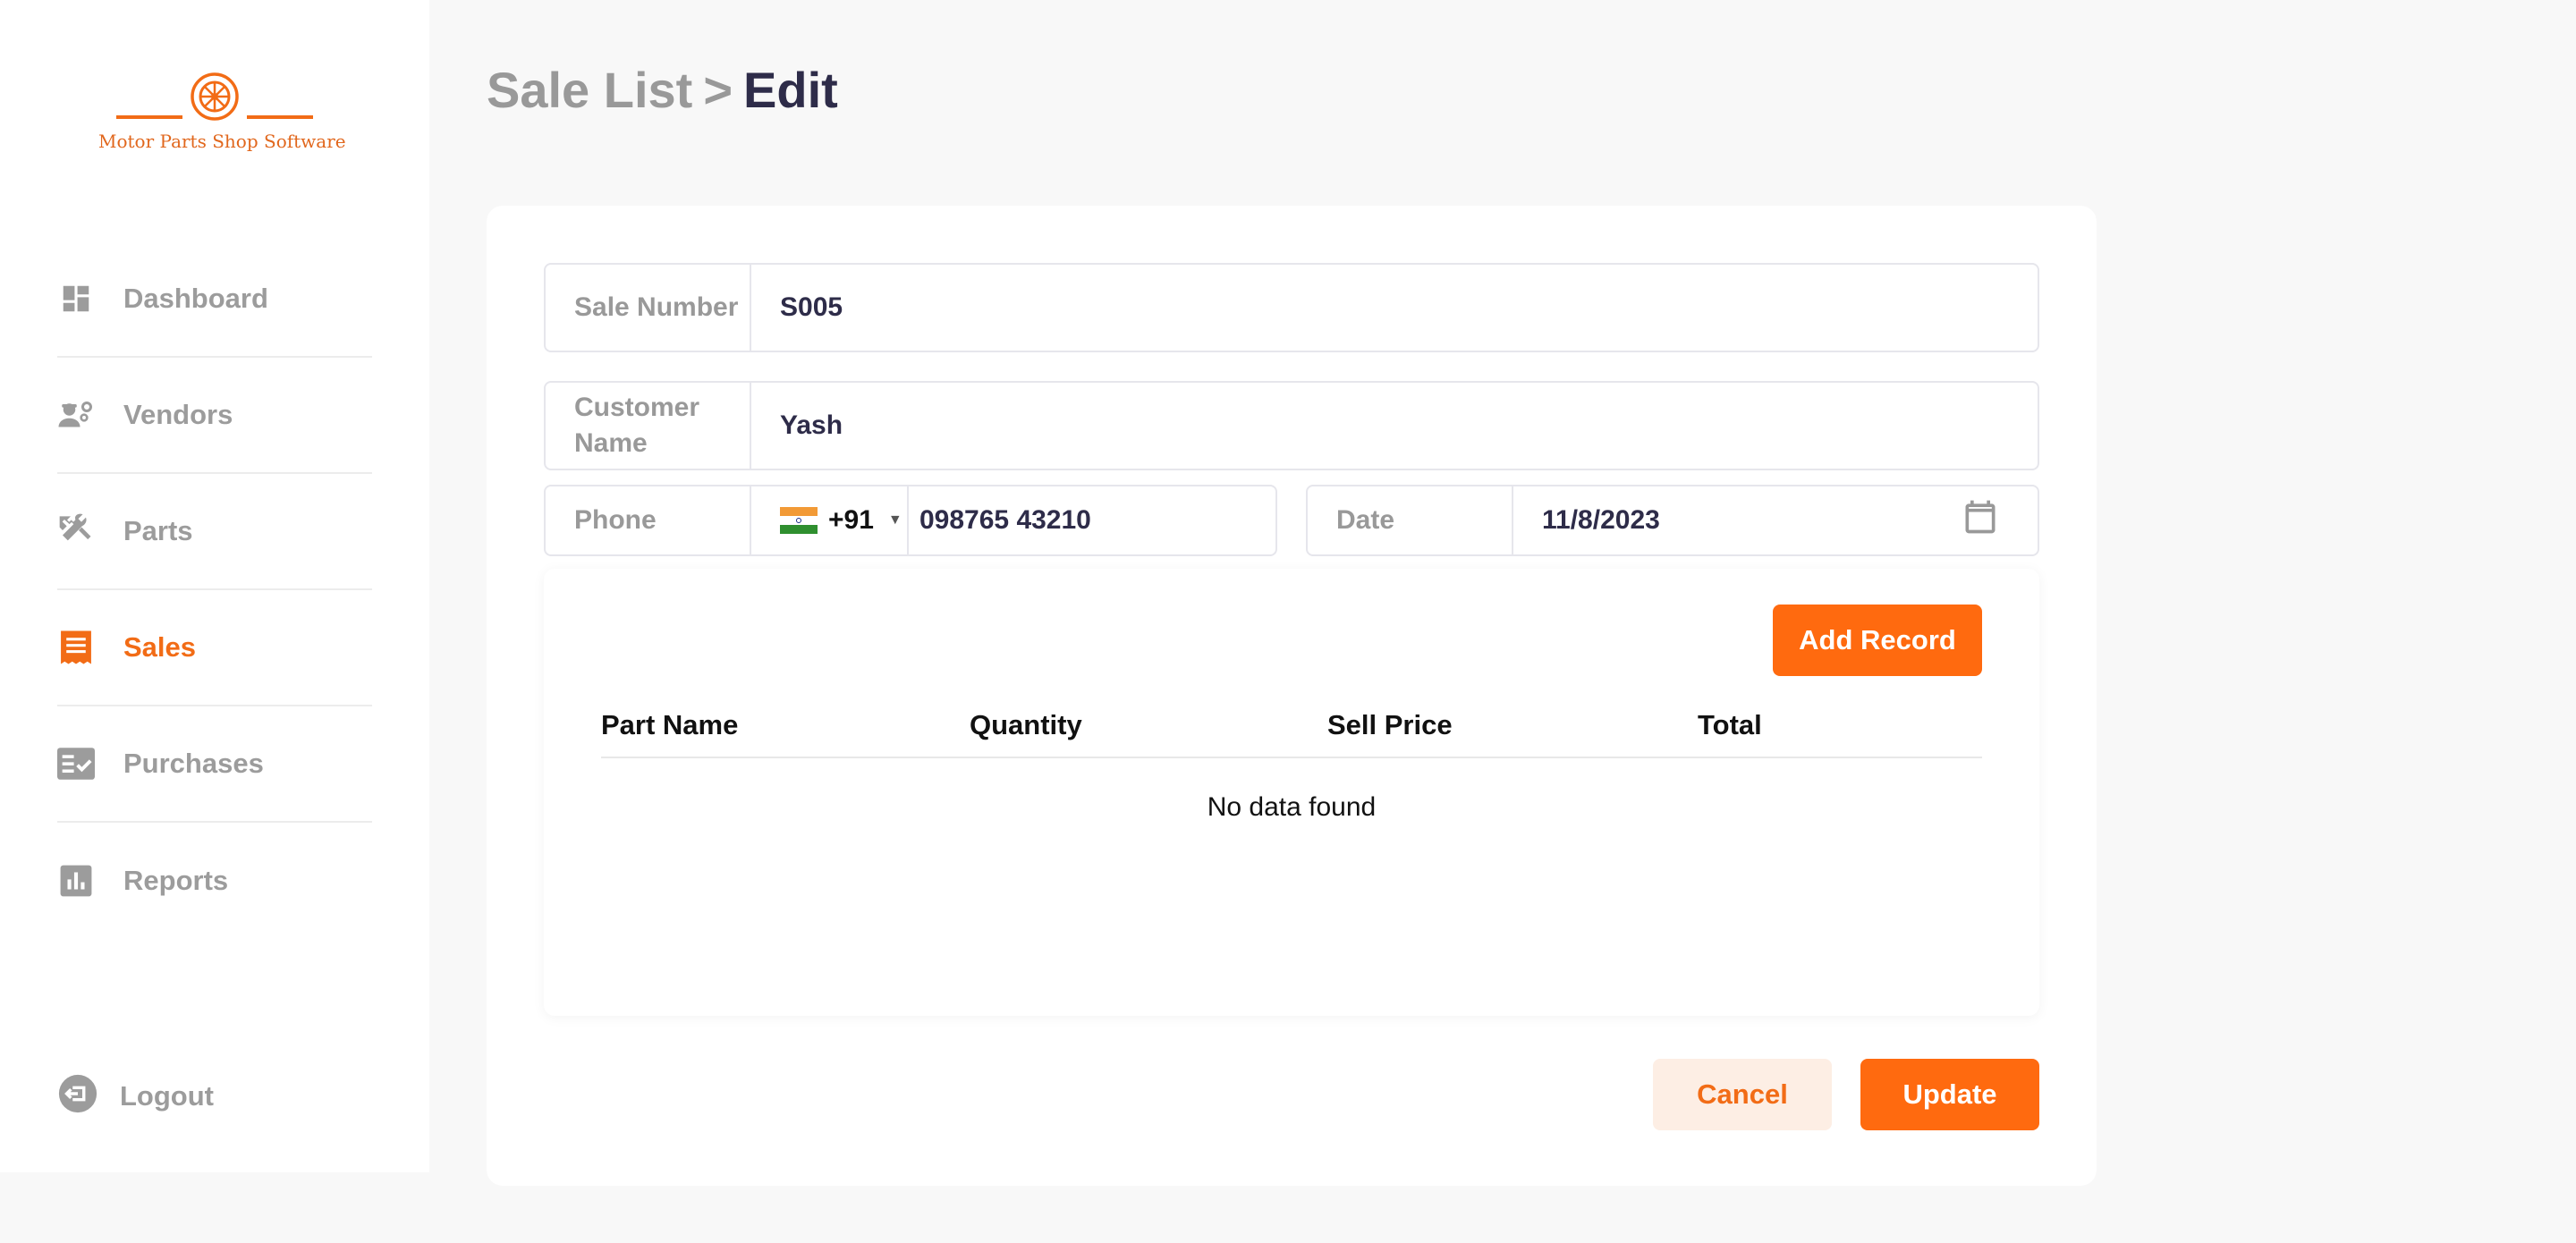 This screenshot has height=1243, width=2576. I want to click on country-code-value: +91, so click(851, 520).